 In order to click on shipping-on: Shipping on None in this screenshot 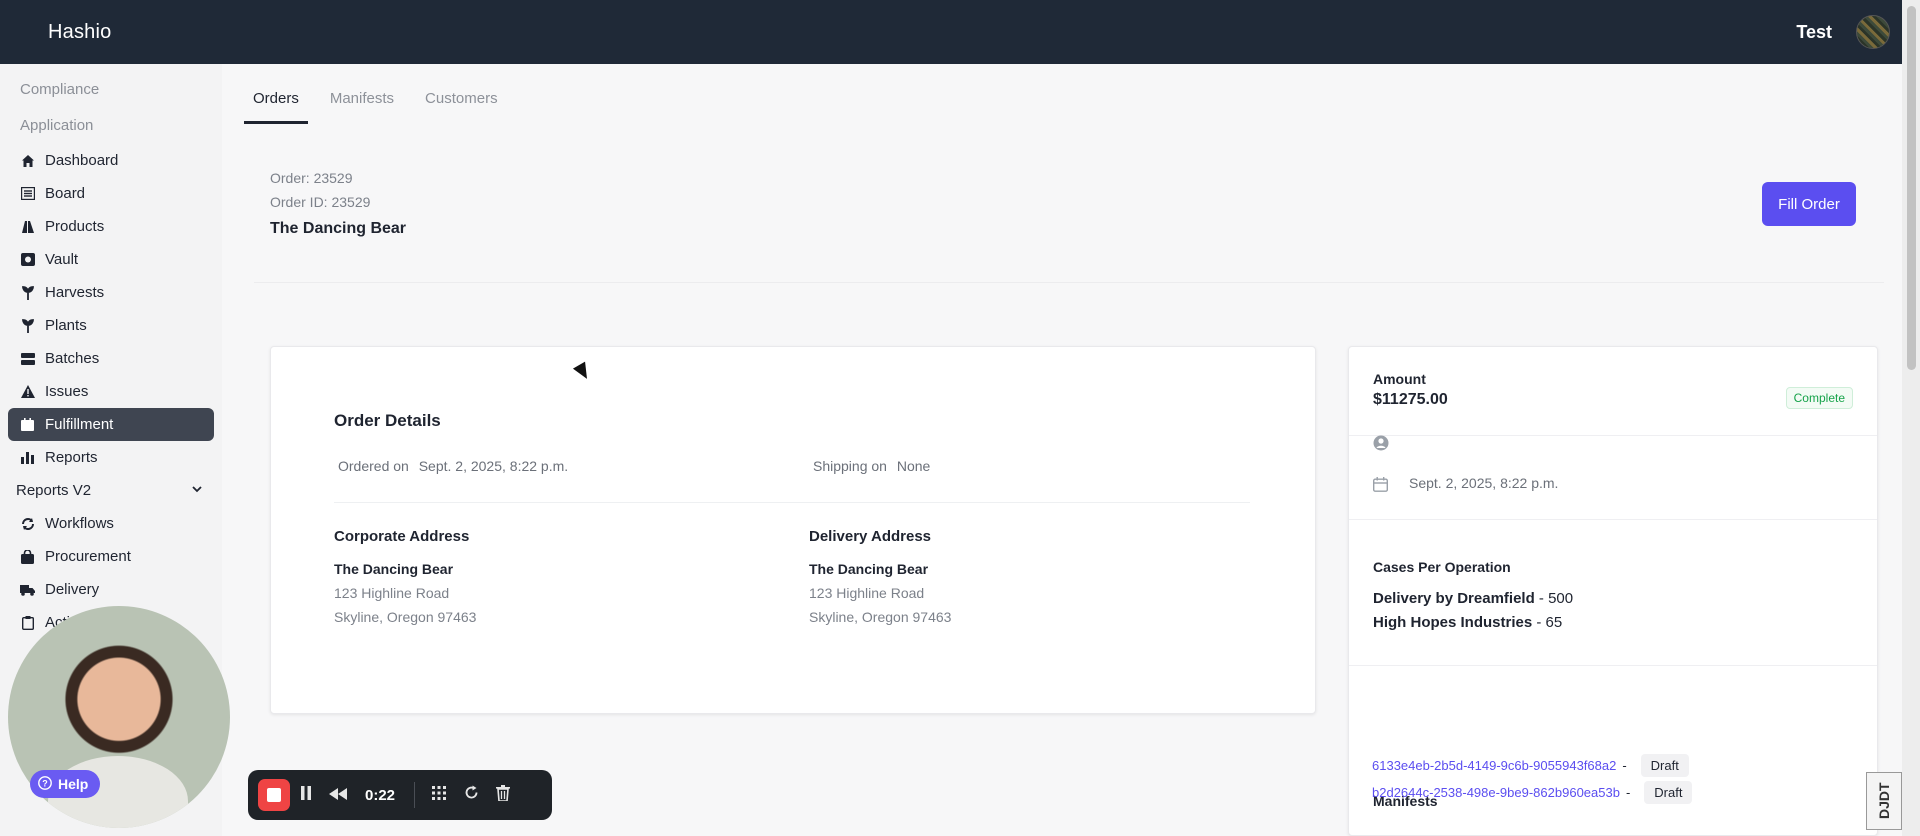, I will do `click(871, 466)`.